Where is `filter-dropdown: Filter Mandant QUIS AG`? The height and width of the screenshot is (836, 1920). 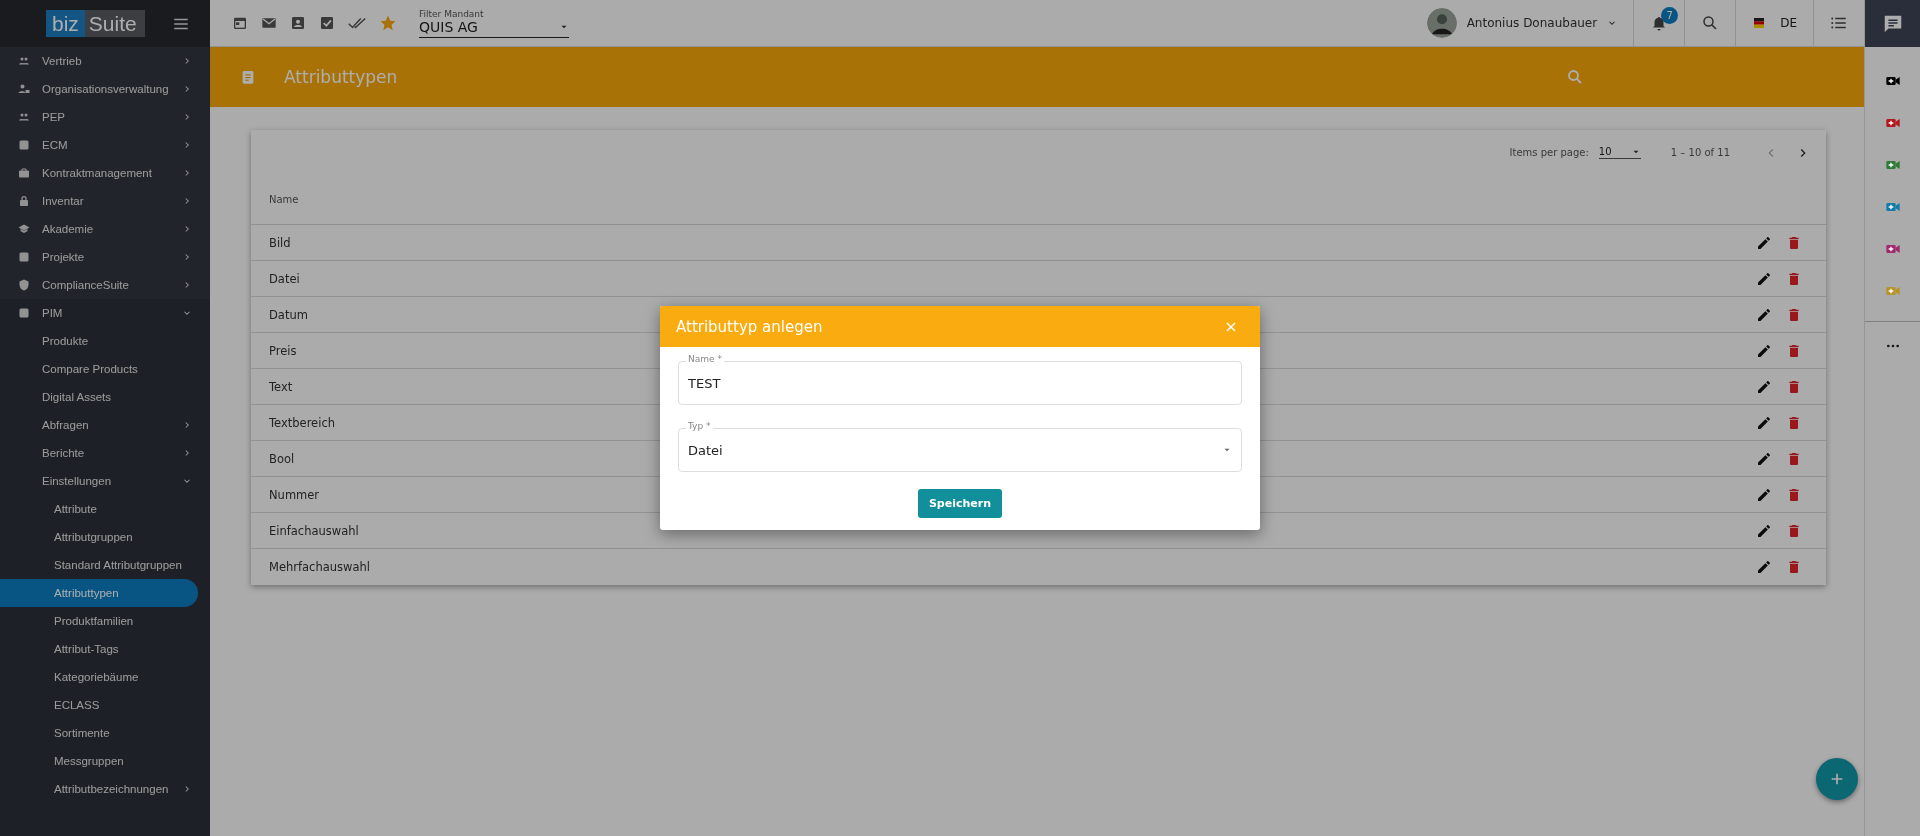 filter-dropdown: Filter Mandant QUIS AG is located at coordinates (494, 23).